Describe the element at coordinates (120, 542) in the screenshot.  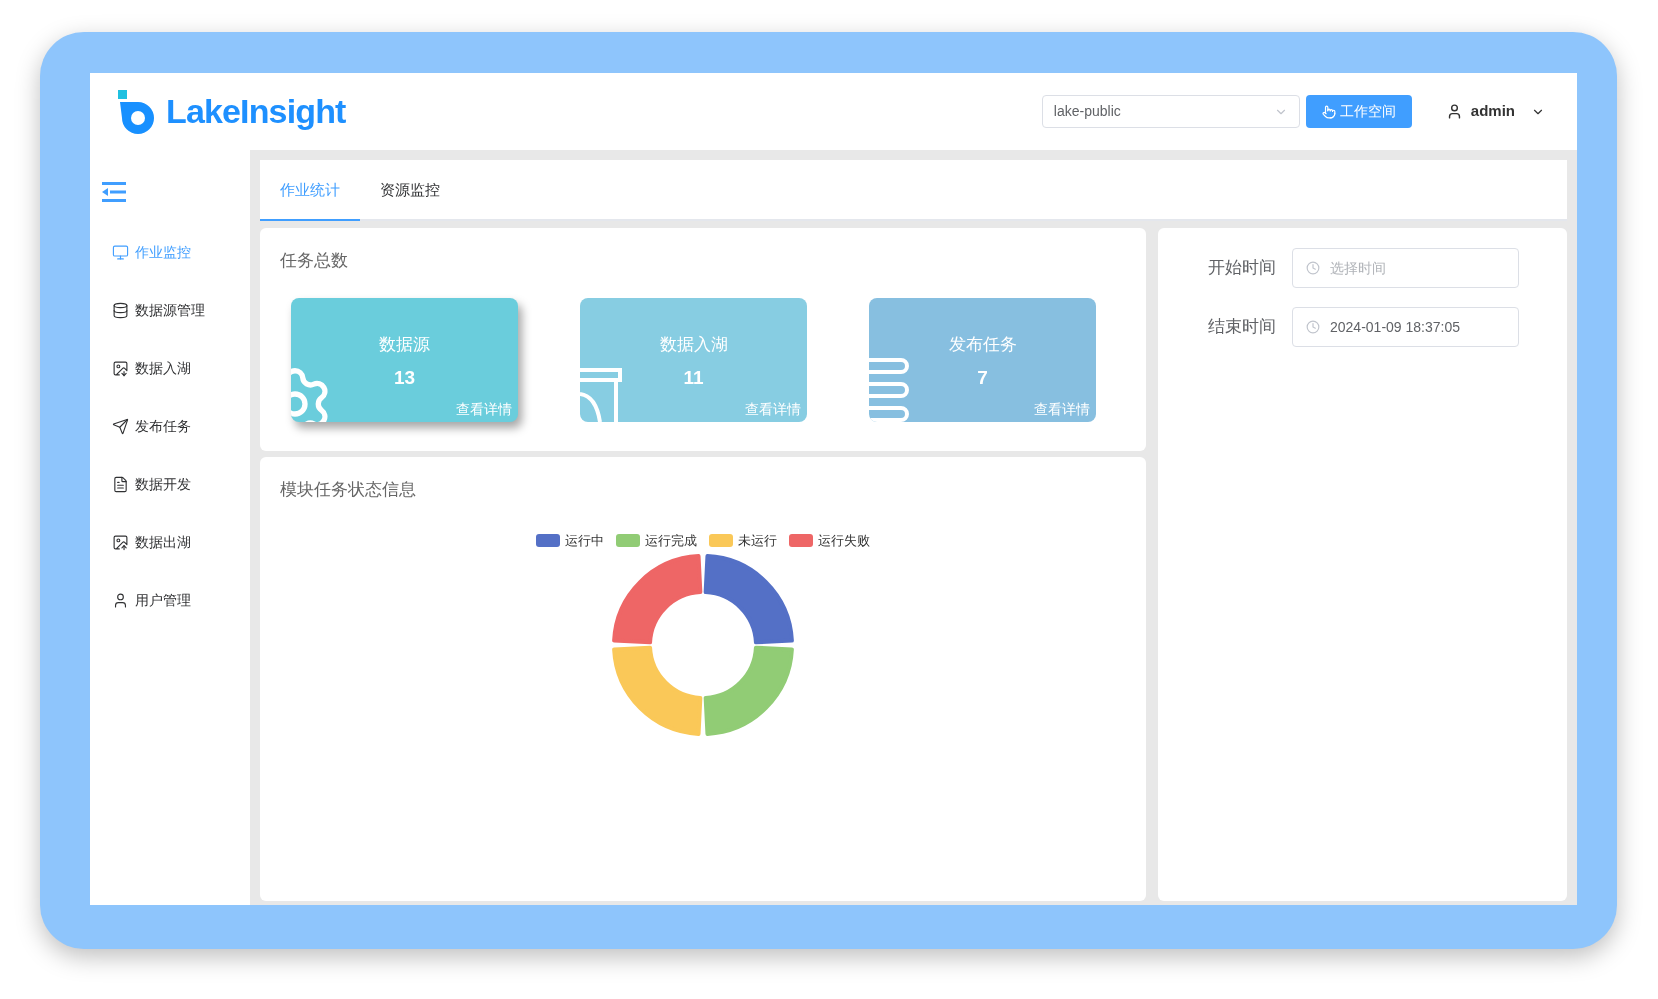
I see `image-up-icon` at that location.